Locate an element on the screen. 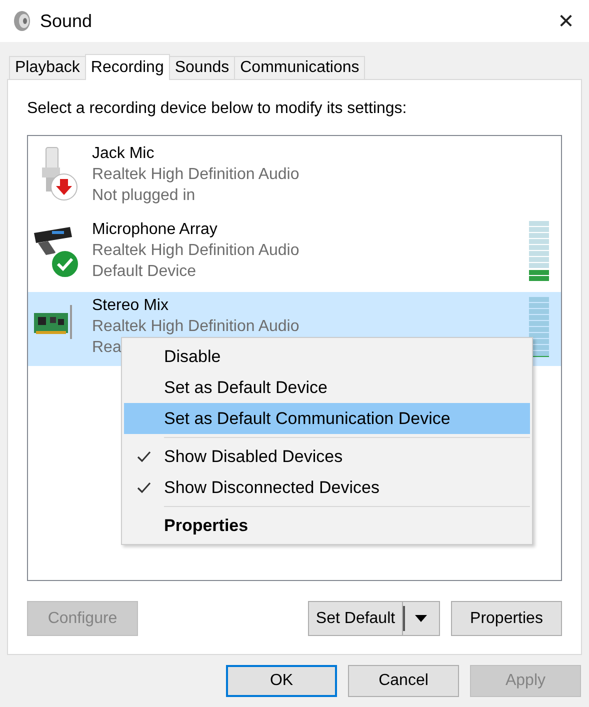 This screenshot has height=707, width=589. tab: Recording is located at coordinates (127, 67).